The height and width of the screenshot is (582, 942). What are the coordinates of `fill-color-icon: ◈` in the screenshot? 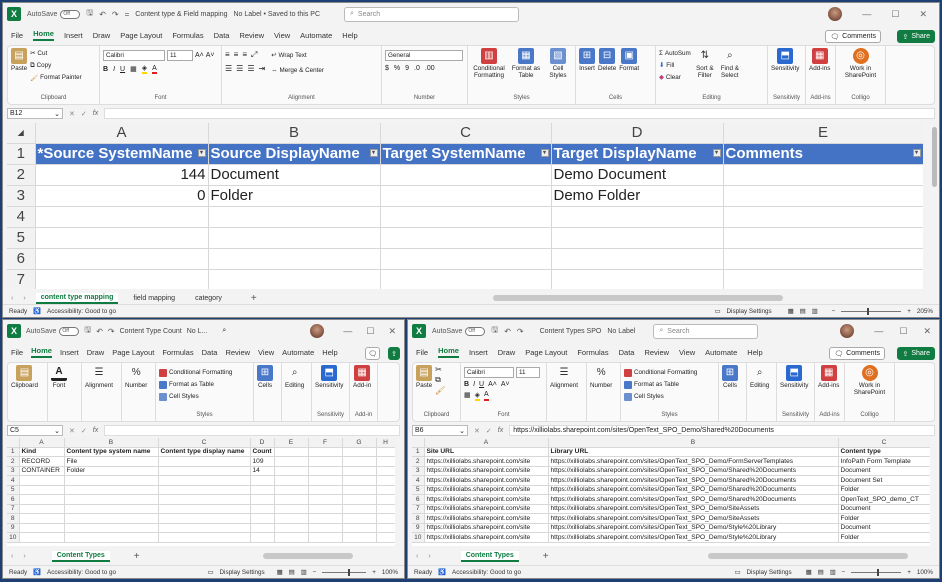 It's located at (477, 396).